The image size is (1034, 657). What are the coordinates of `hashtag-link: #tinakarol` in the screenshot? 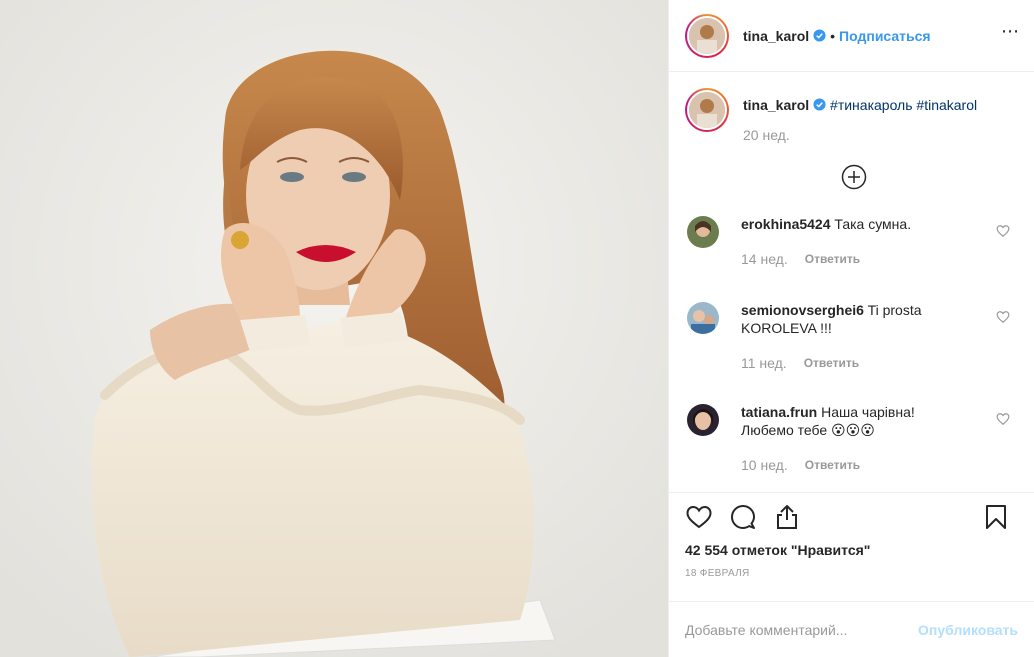 It's located at (946, 105).